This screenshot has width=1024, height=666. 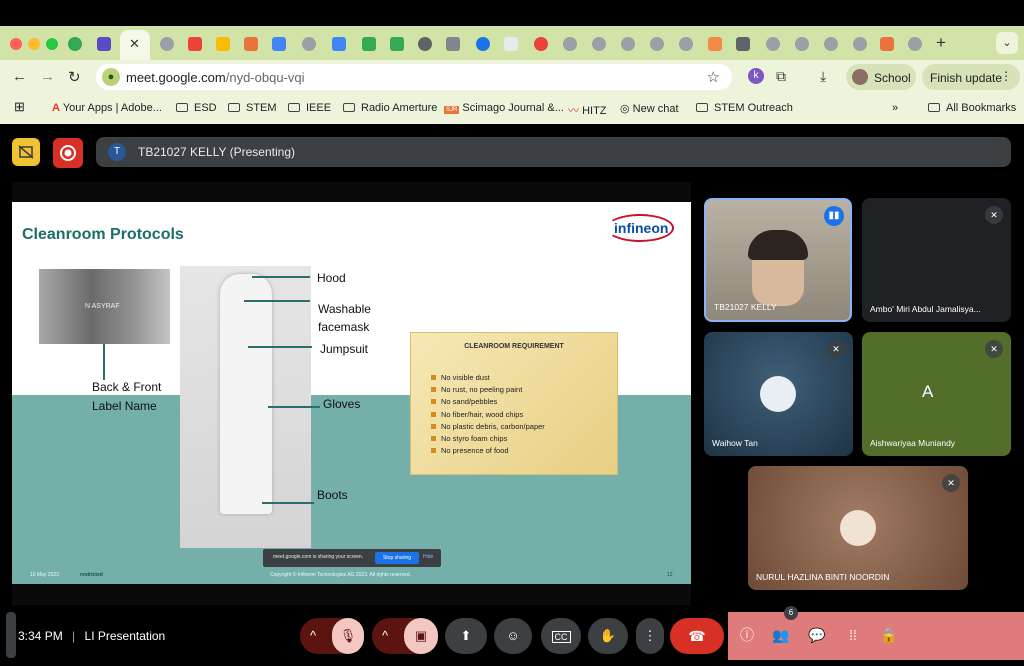 I want to click on list-item: No fiber/hair, wood chips, so click(x=488, y=416).